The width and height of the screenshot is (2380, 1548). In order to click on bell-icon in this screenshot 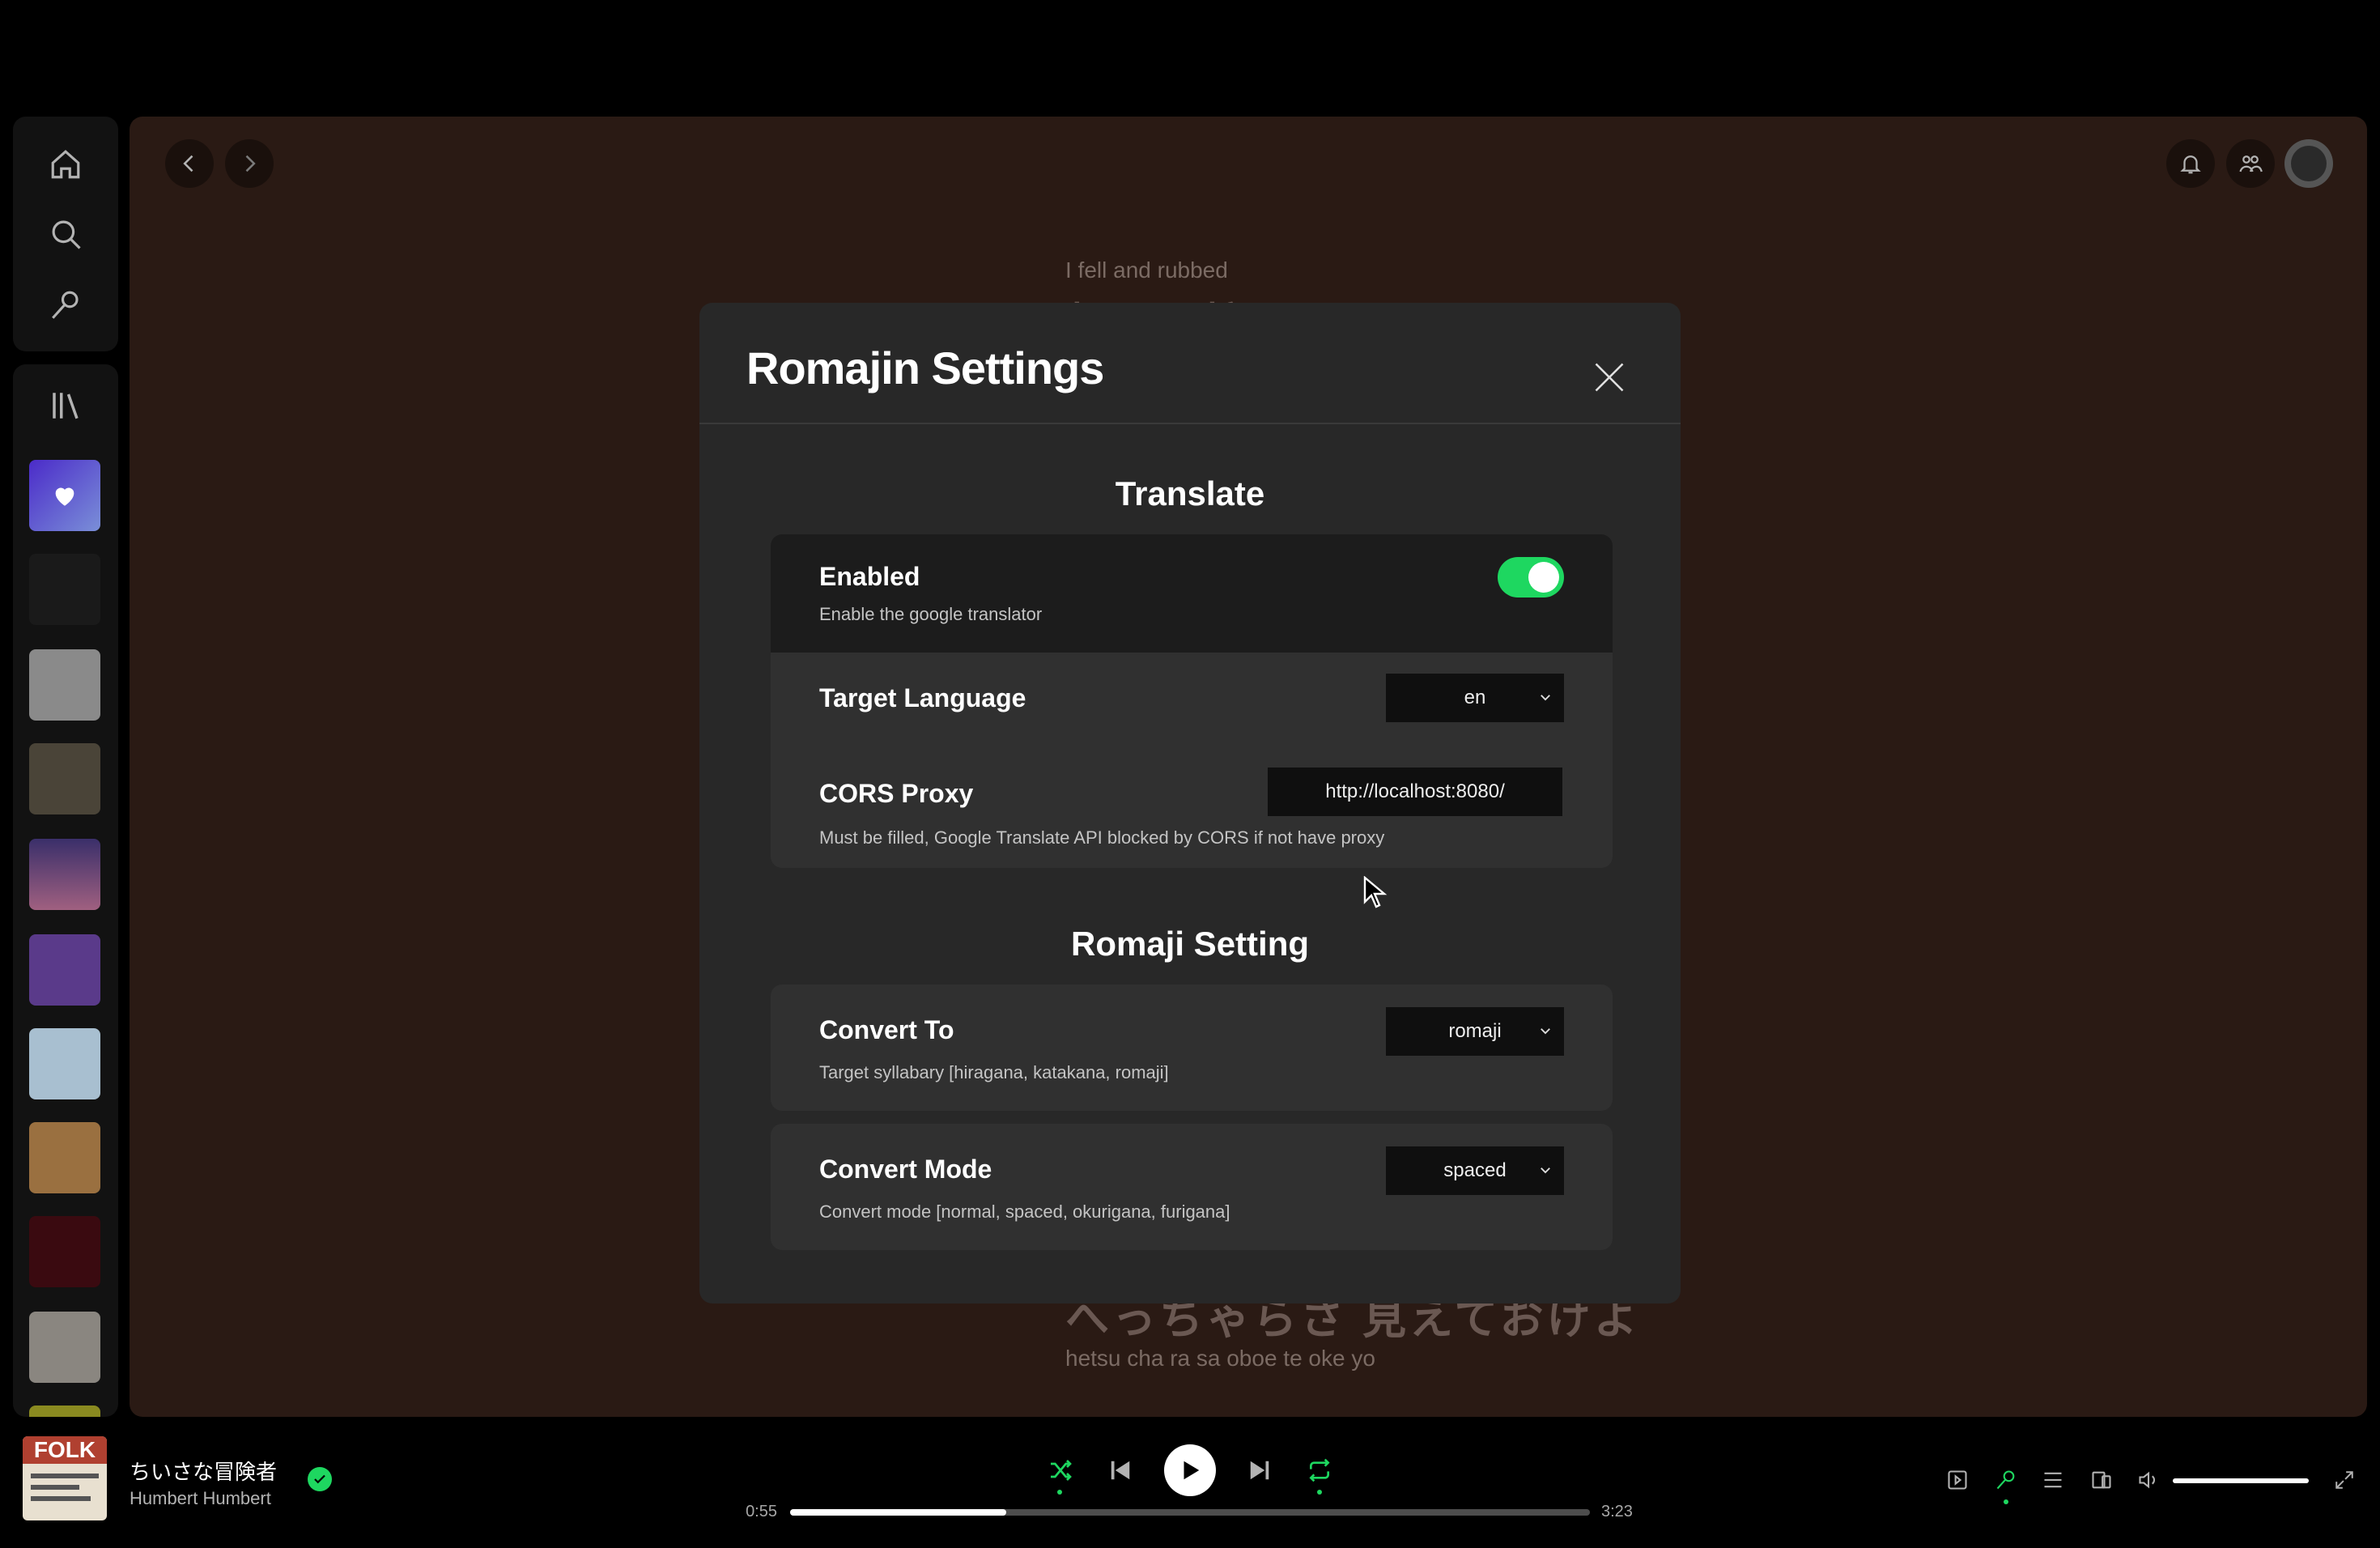, I will do `click(2190, 165)`.